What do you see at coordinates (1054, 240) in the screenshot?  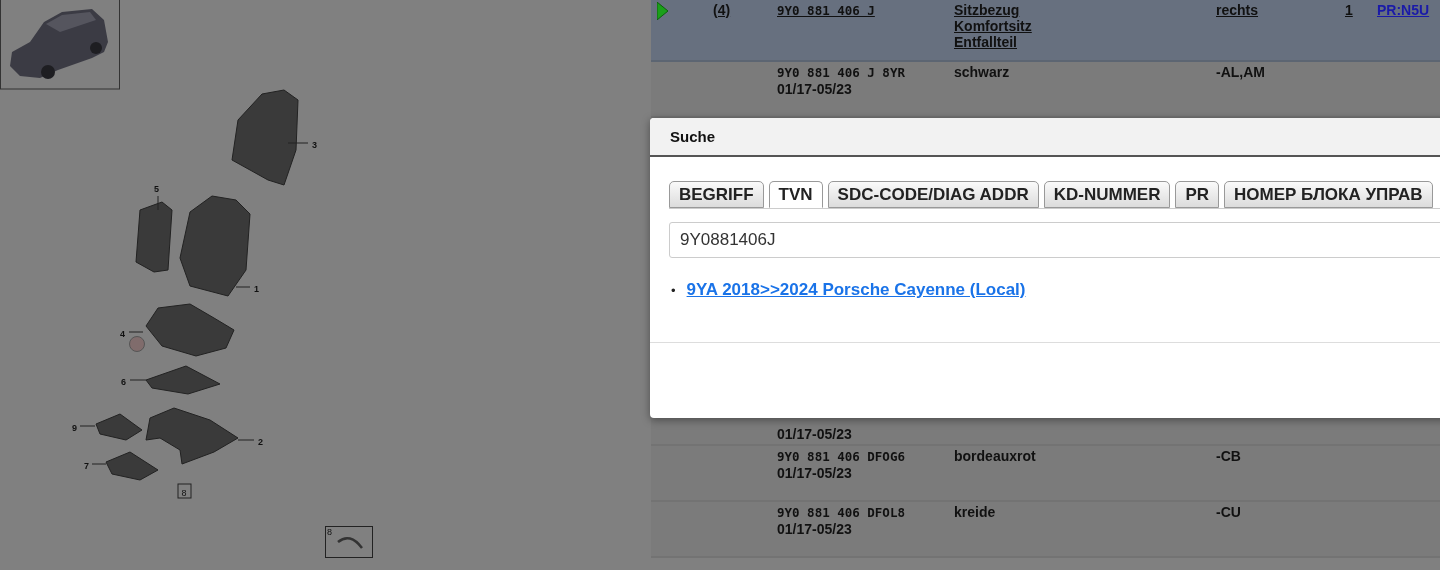 I see `search-field: 9Y0881406J` at bounding box center [1054, 240].